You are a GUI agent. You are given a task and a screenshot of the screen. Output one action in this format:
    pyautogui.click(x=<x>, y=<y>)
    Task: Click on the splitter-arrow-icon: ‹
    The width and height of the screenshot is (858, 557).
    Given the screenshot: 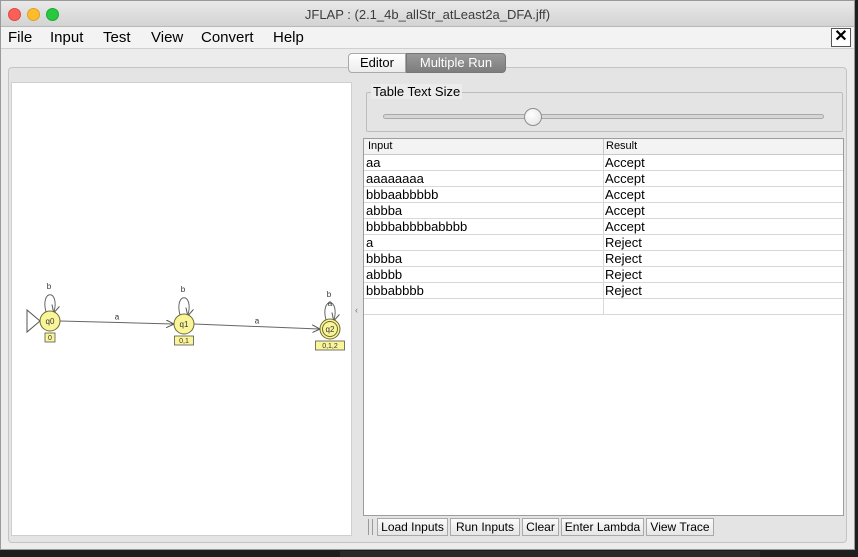 What is the action you would take?
    pyautogui.click(x=356, y=310)
    